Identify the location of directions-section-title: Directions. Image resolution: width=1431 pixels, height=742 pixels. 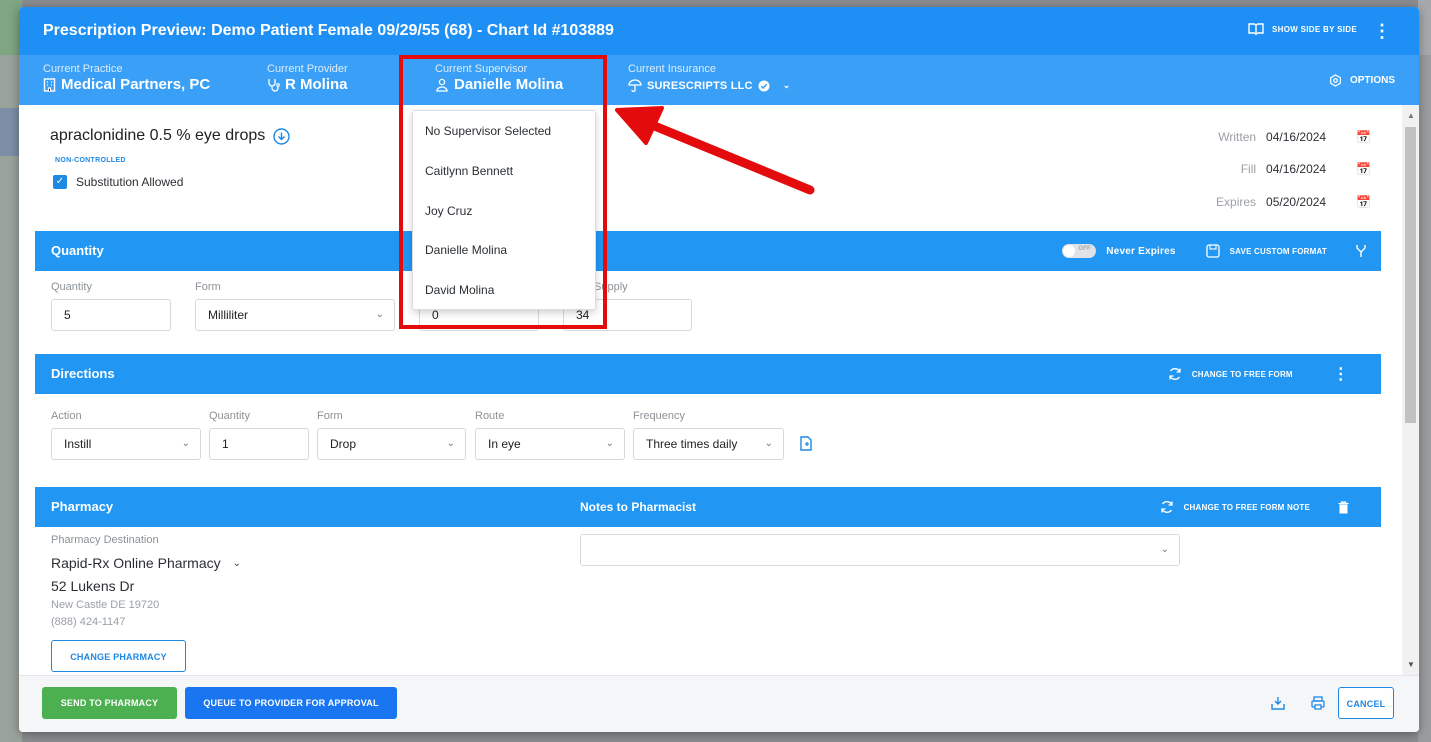
(83, 373).